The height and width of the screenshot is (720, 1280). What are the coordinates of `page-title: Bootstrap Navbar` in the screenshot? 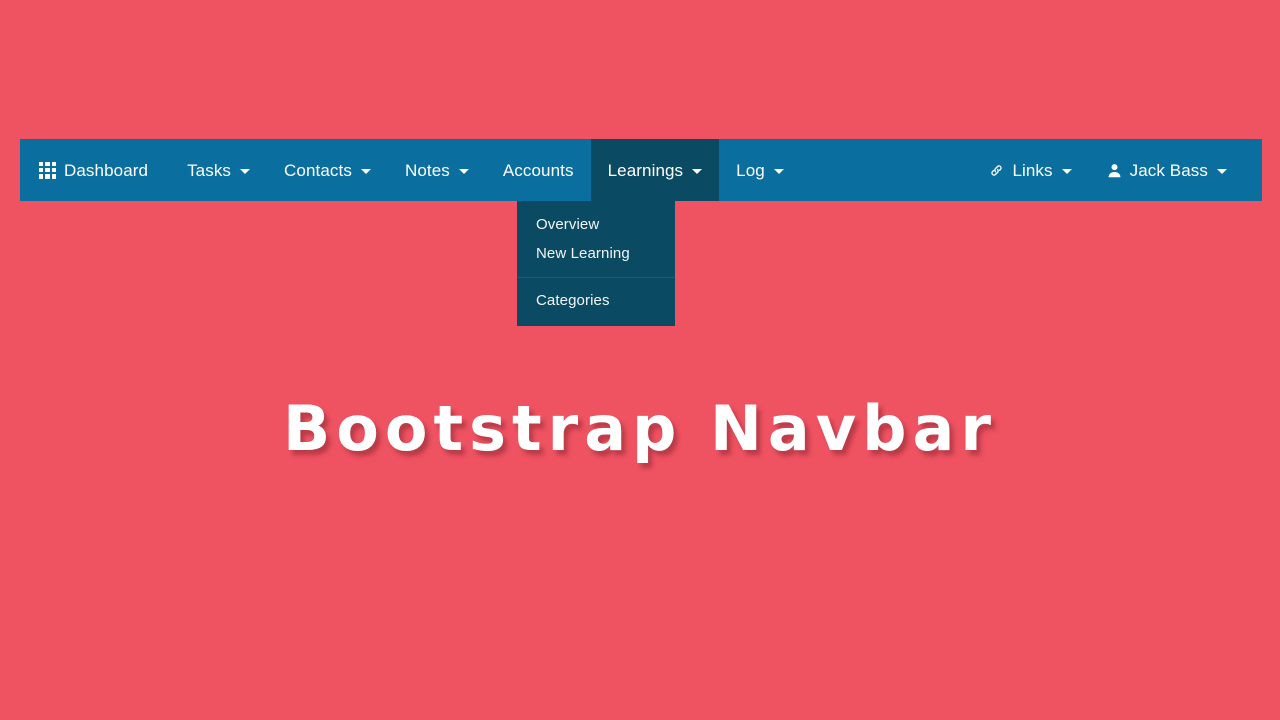 It's located at (640, 428).